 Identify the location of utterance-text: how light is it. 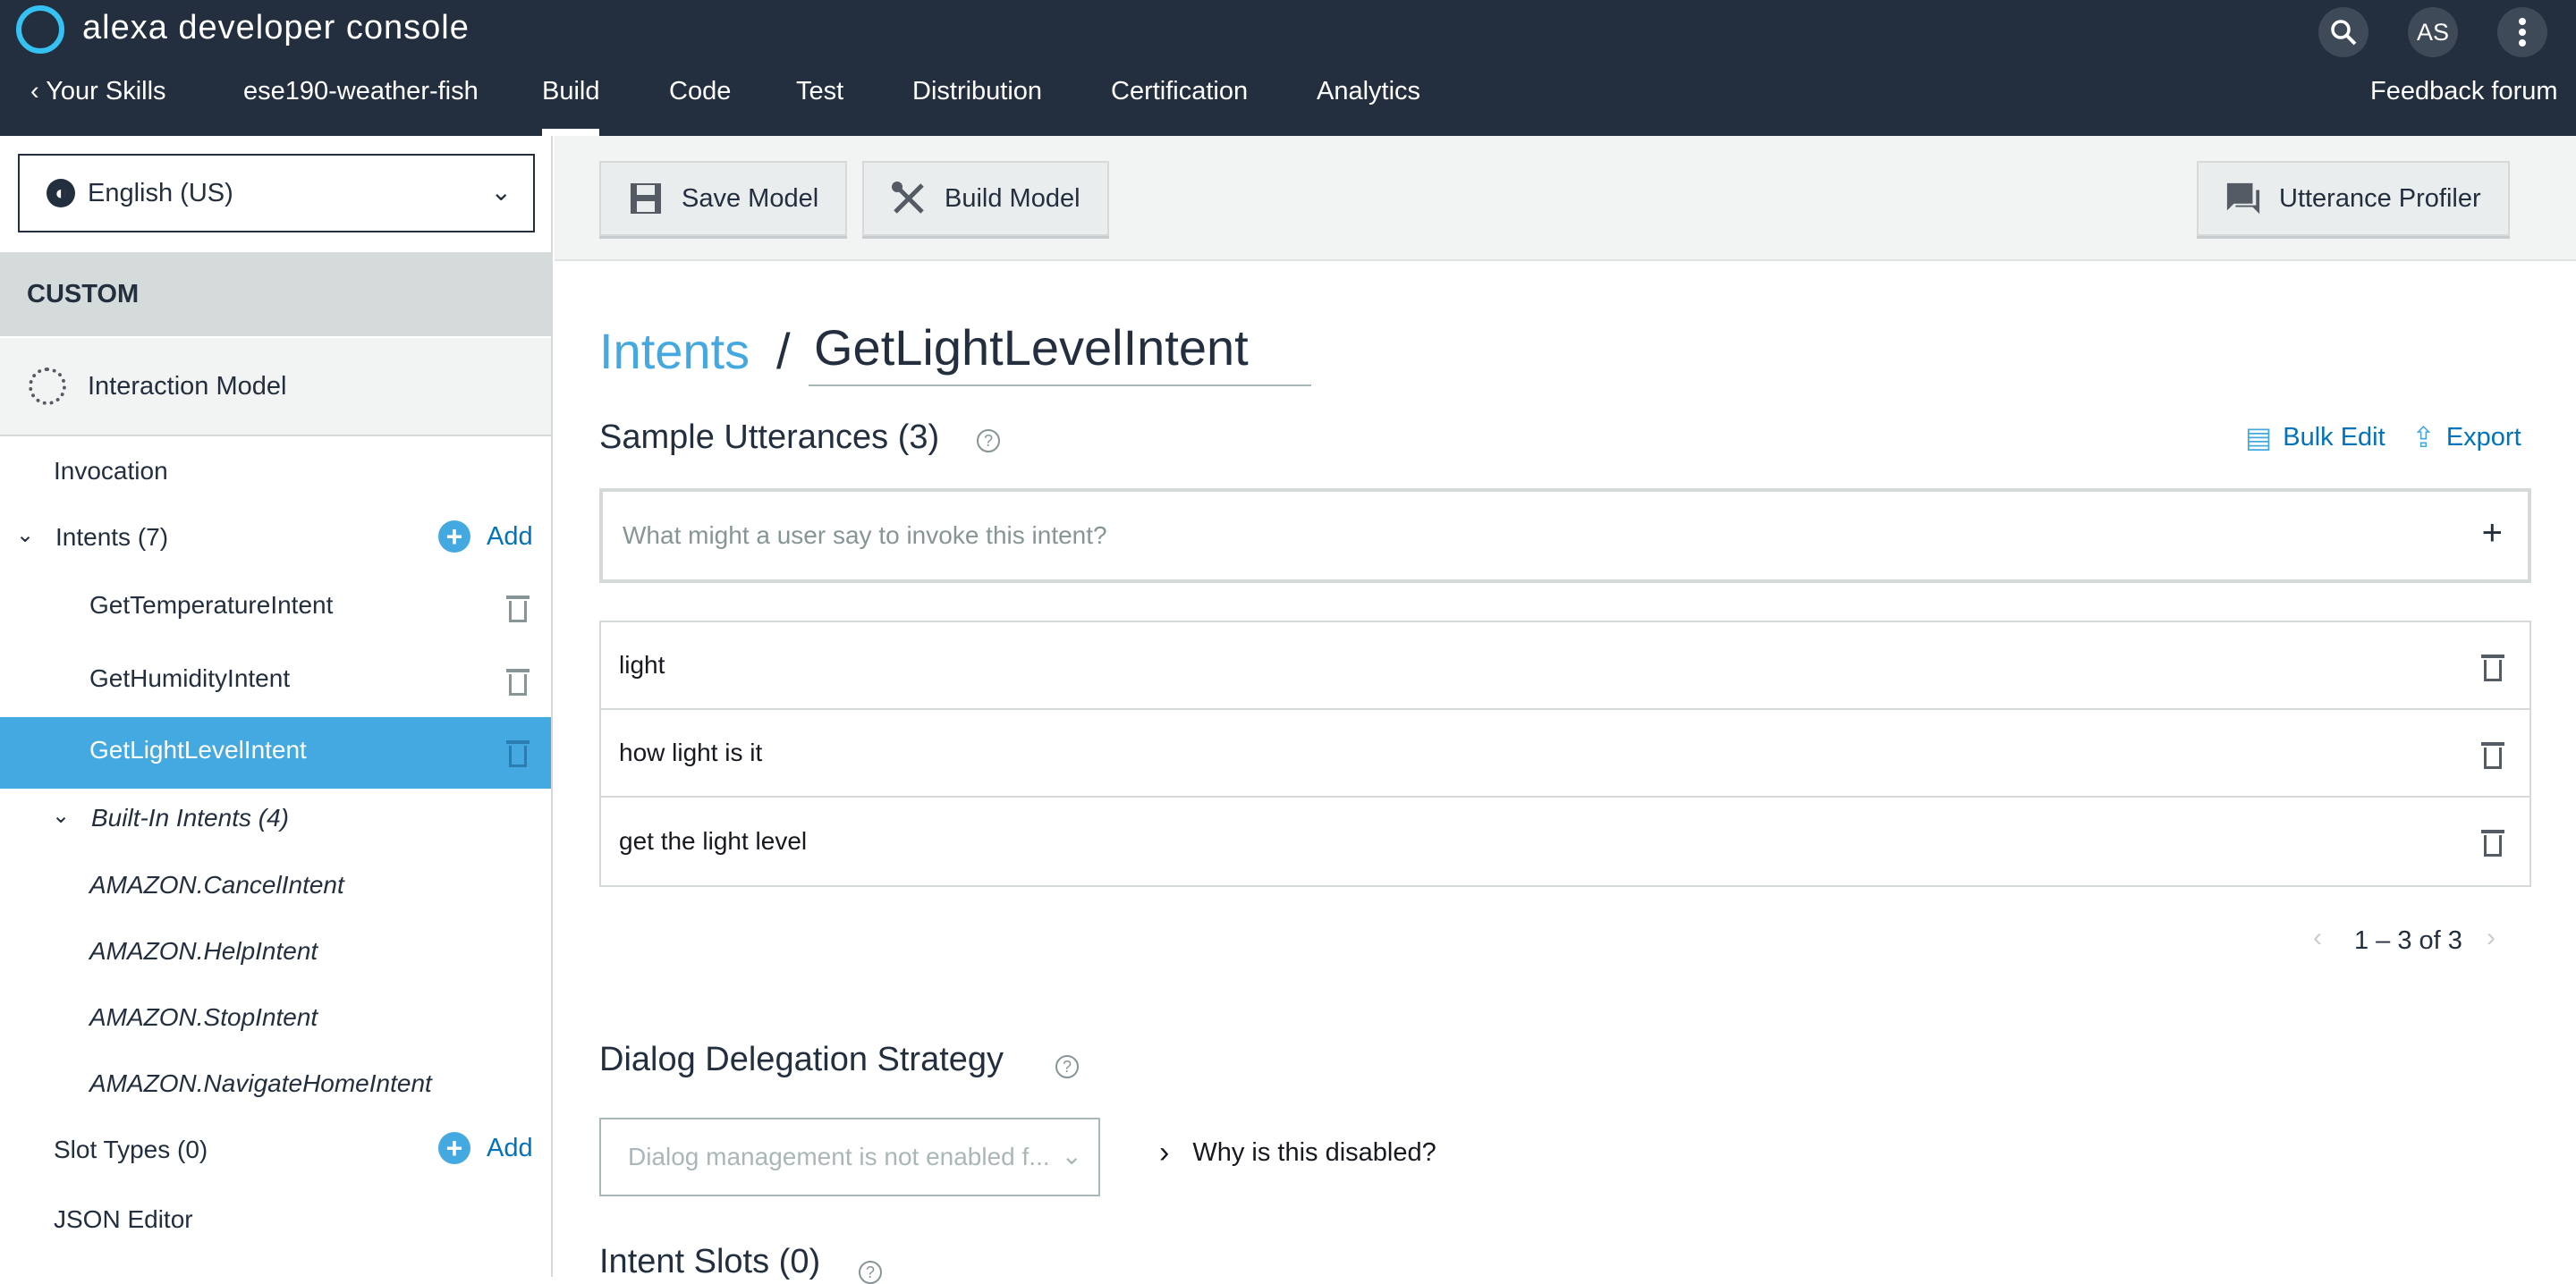
(690, 753).